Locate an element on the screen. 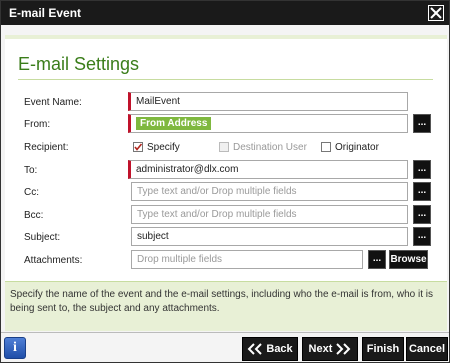 This screenshot has height=363, width=450. event-name-input: MailEvent is located at coordinates (268, 101).